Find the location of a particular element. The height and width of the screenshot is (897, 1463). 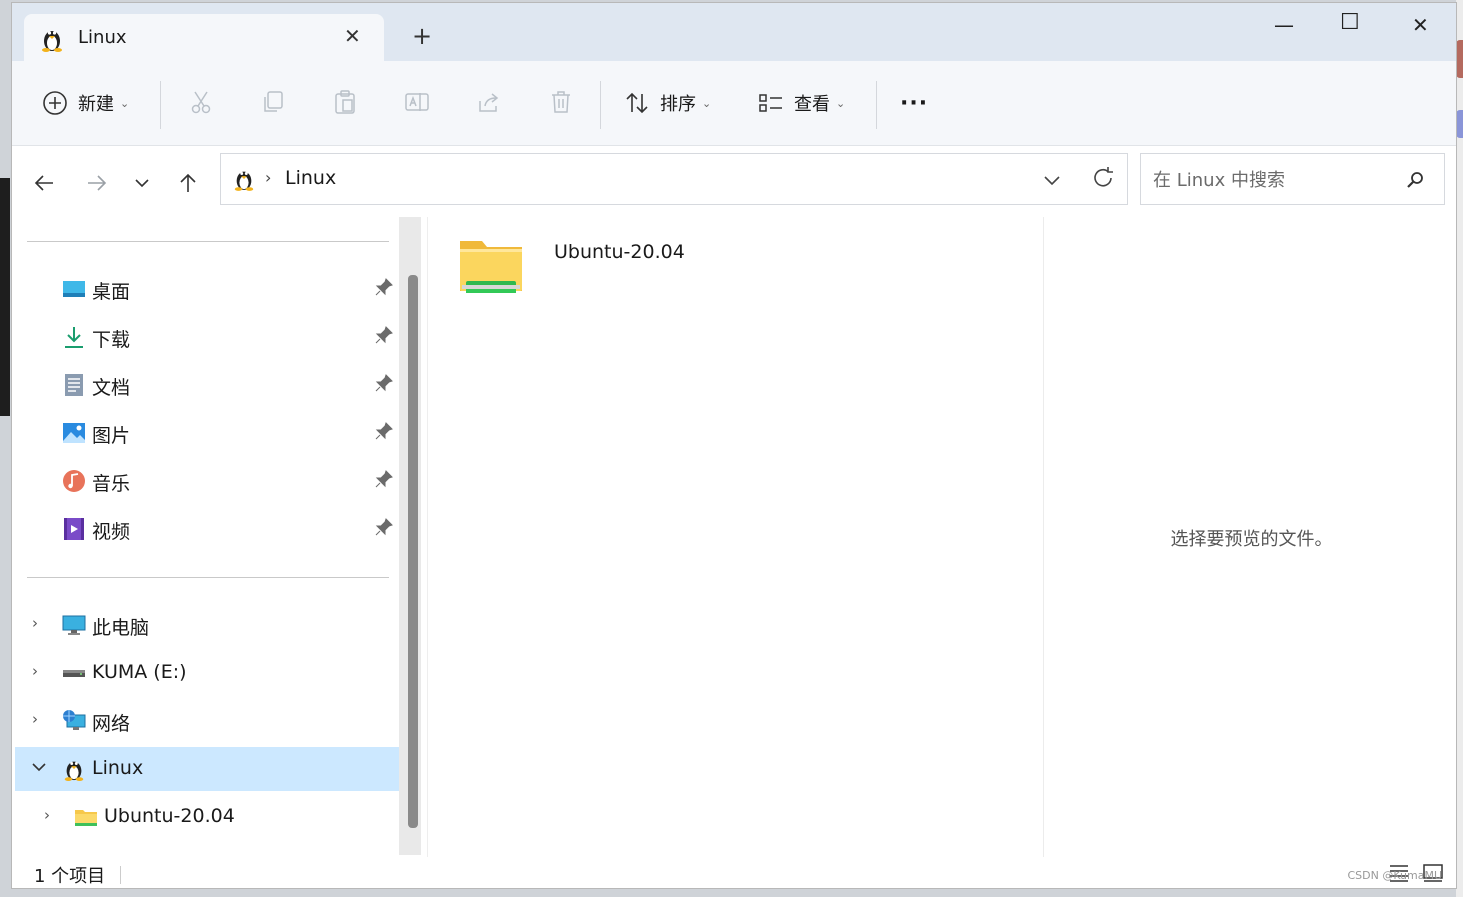

folder-icon is located at coordinates (86, 818).